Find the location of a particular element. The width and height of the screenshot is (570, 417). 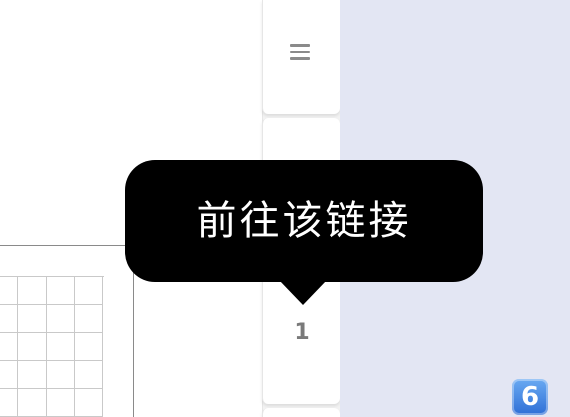

tooltip-arrow is located at coordinates (303, 292).